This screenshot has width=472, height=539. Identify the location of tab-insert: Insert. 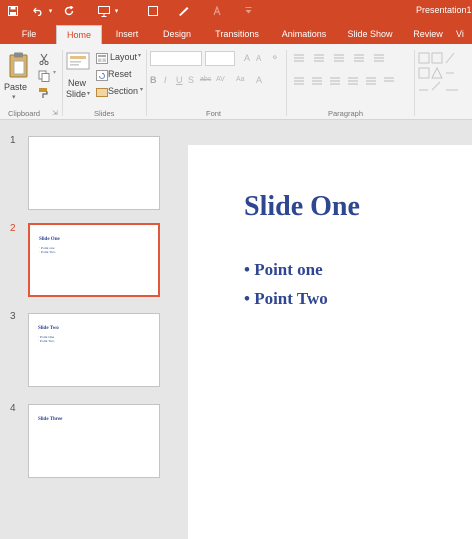
(127, 34).